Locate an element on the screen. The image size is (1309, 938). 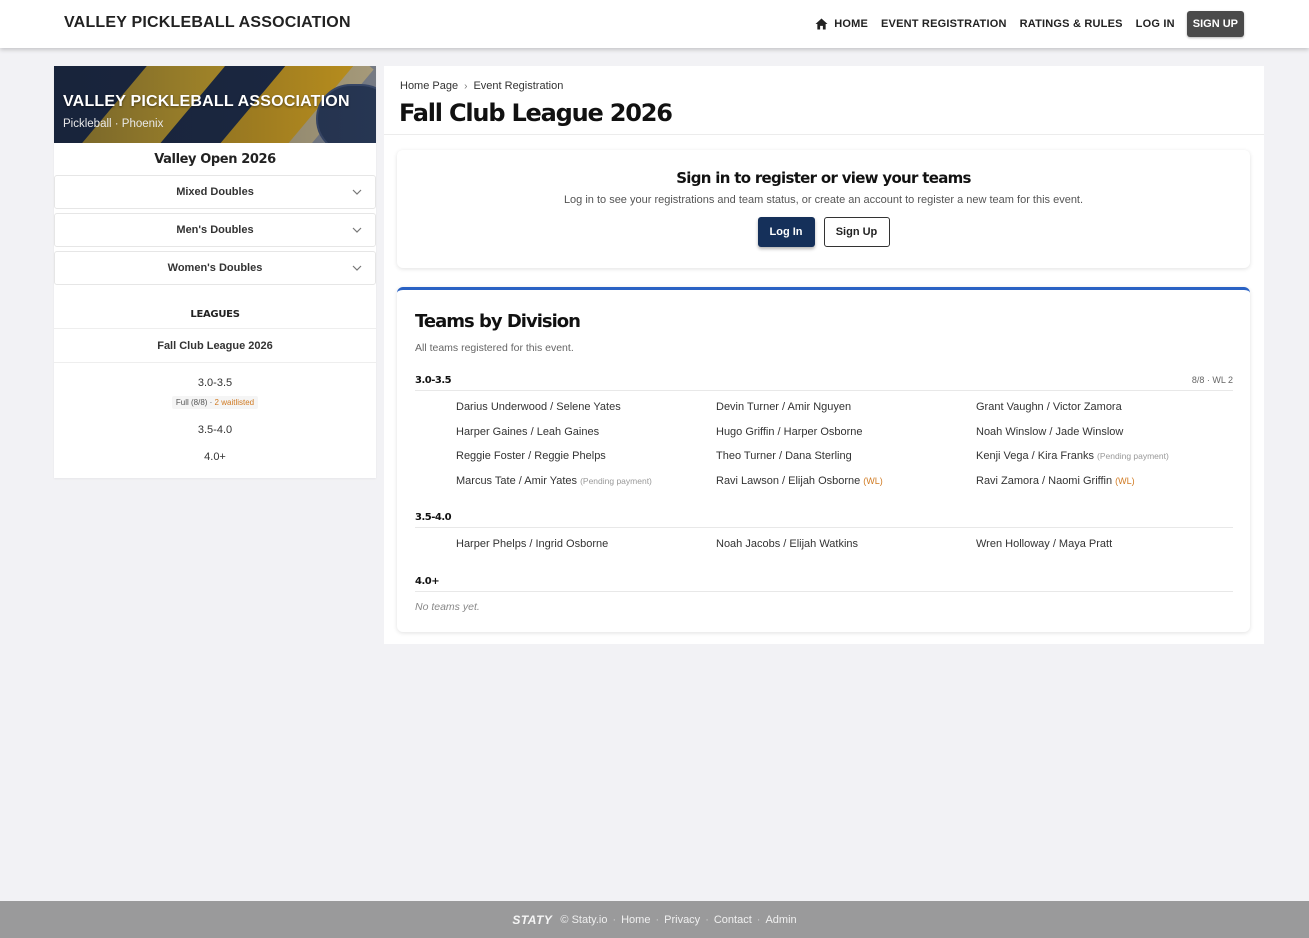
signin-title: Sign in to register or view your teams is located at coordinates (823, 178).